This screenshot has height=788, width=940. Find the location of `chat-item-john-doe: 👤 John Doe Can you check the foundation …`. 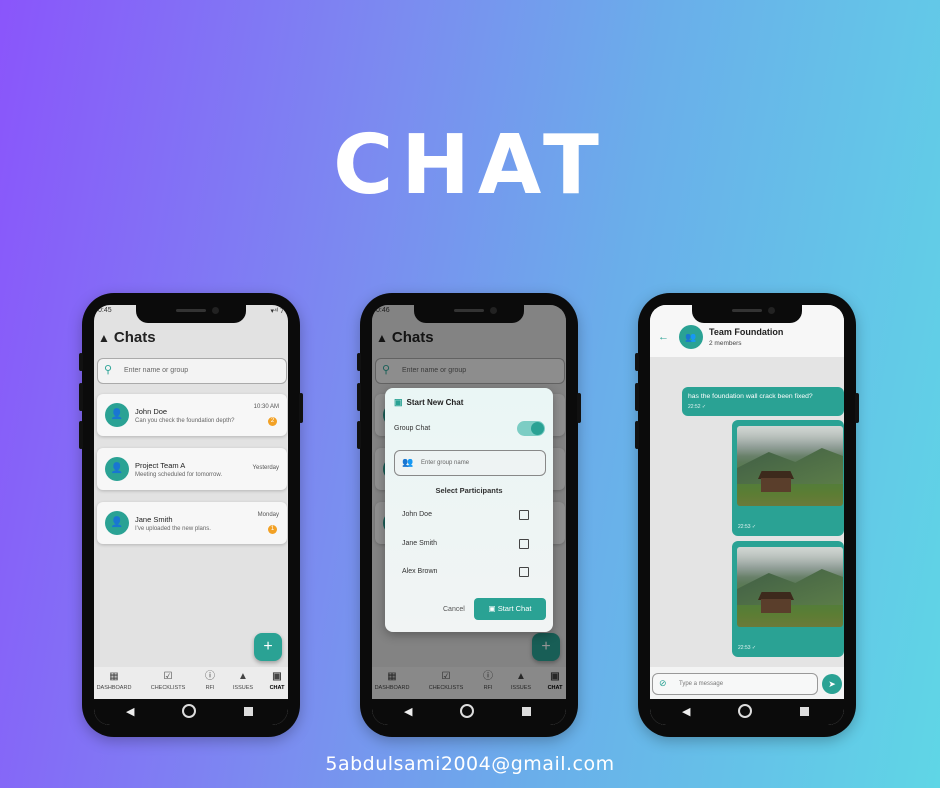

chat-item-john-doe: 👤 John Doe Can you check the foundation … is located at coordinates (192, 415).